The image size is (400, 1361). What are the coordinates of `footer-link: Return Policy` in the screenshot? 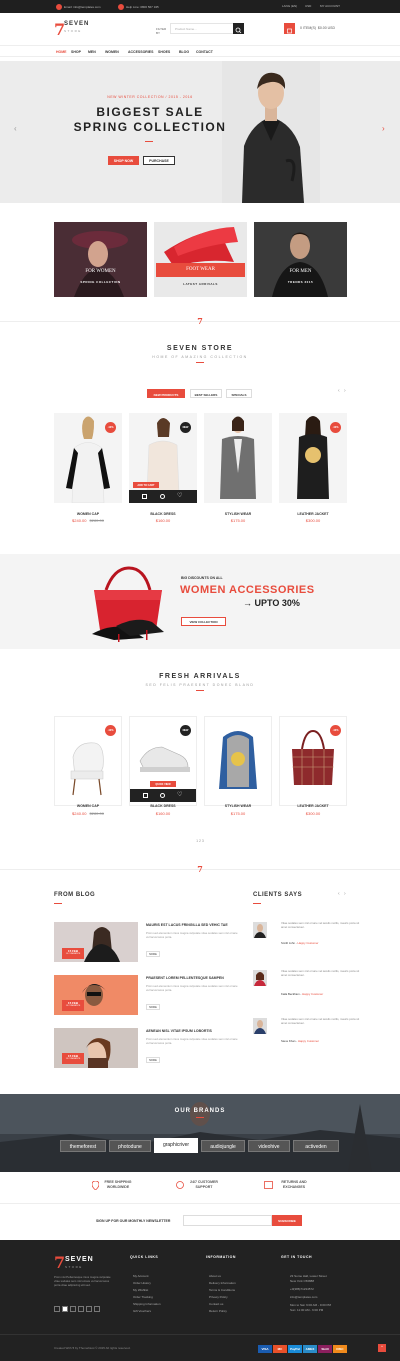 It's located at (218, 1311).